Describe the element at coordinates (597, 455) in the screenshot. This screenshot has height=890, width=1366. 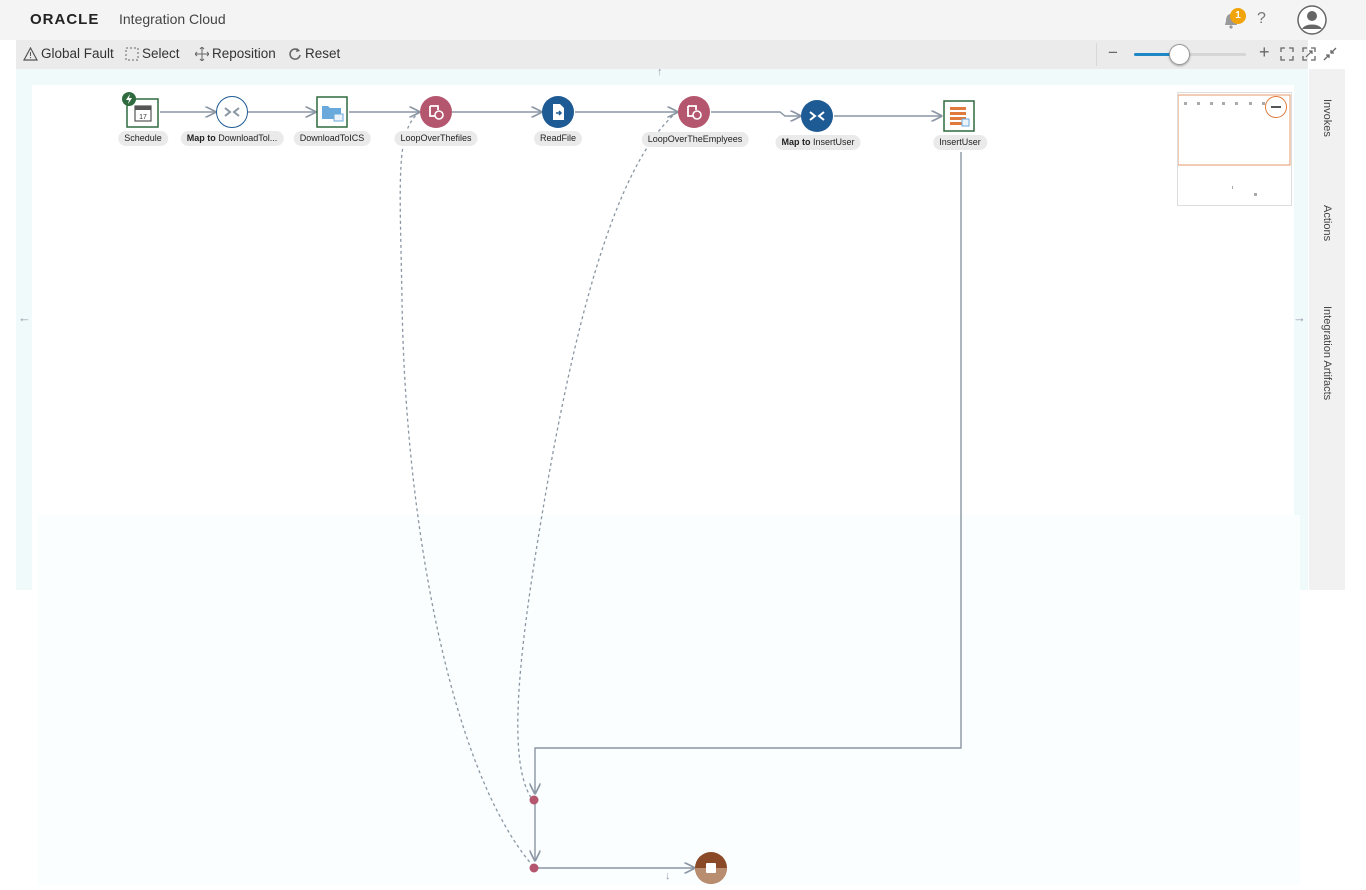
I see `loop2-return-dashed` at that location.